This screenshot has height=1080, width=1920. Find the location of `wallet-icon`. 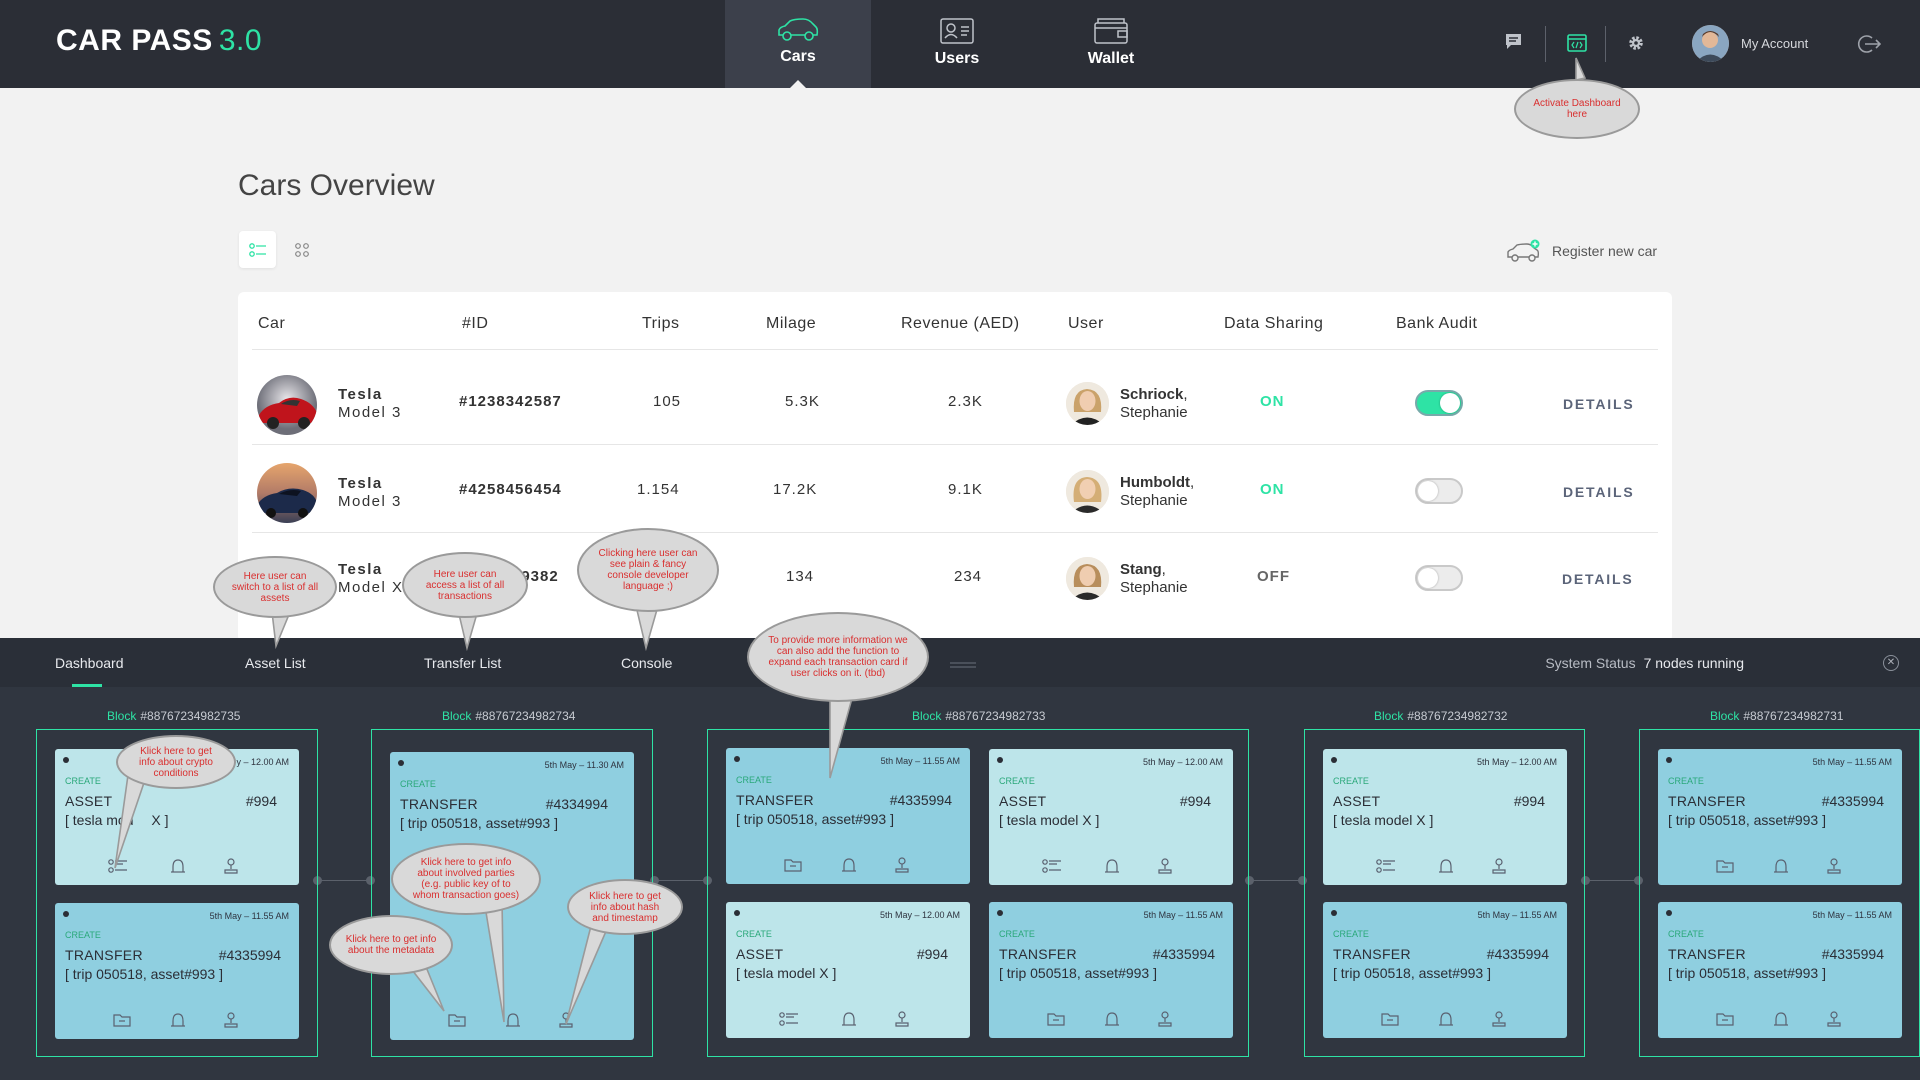

wallet-icon is located at coordinates (1111, 31).